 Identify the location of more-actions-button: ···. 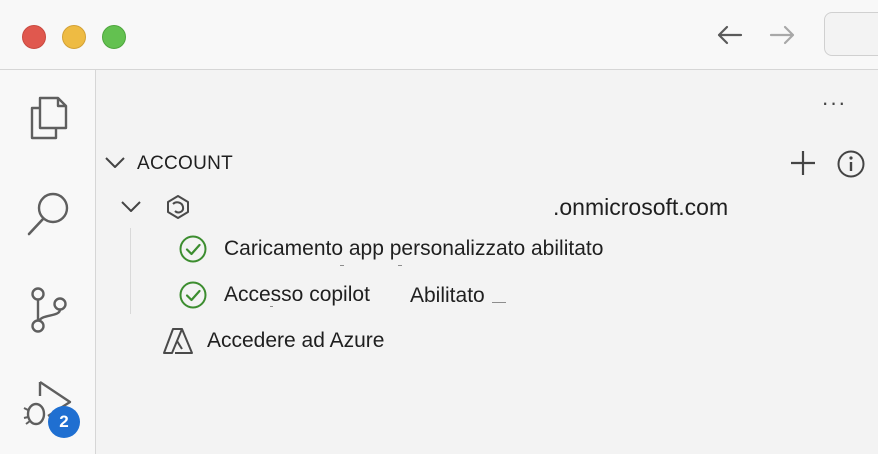
(834, 103).